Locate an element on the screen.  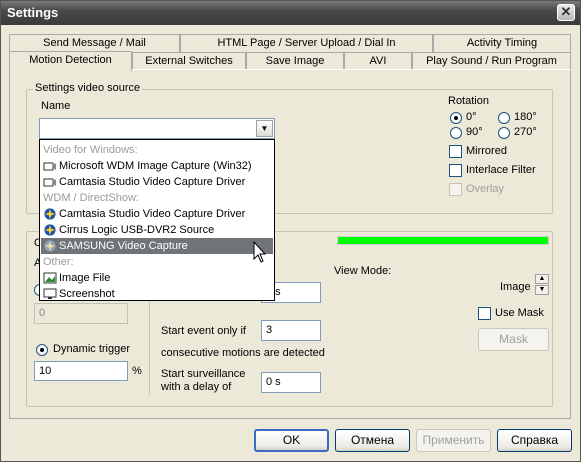
mouse-cursor-icon is located at coordinates (260, 252).